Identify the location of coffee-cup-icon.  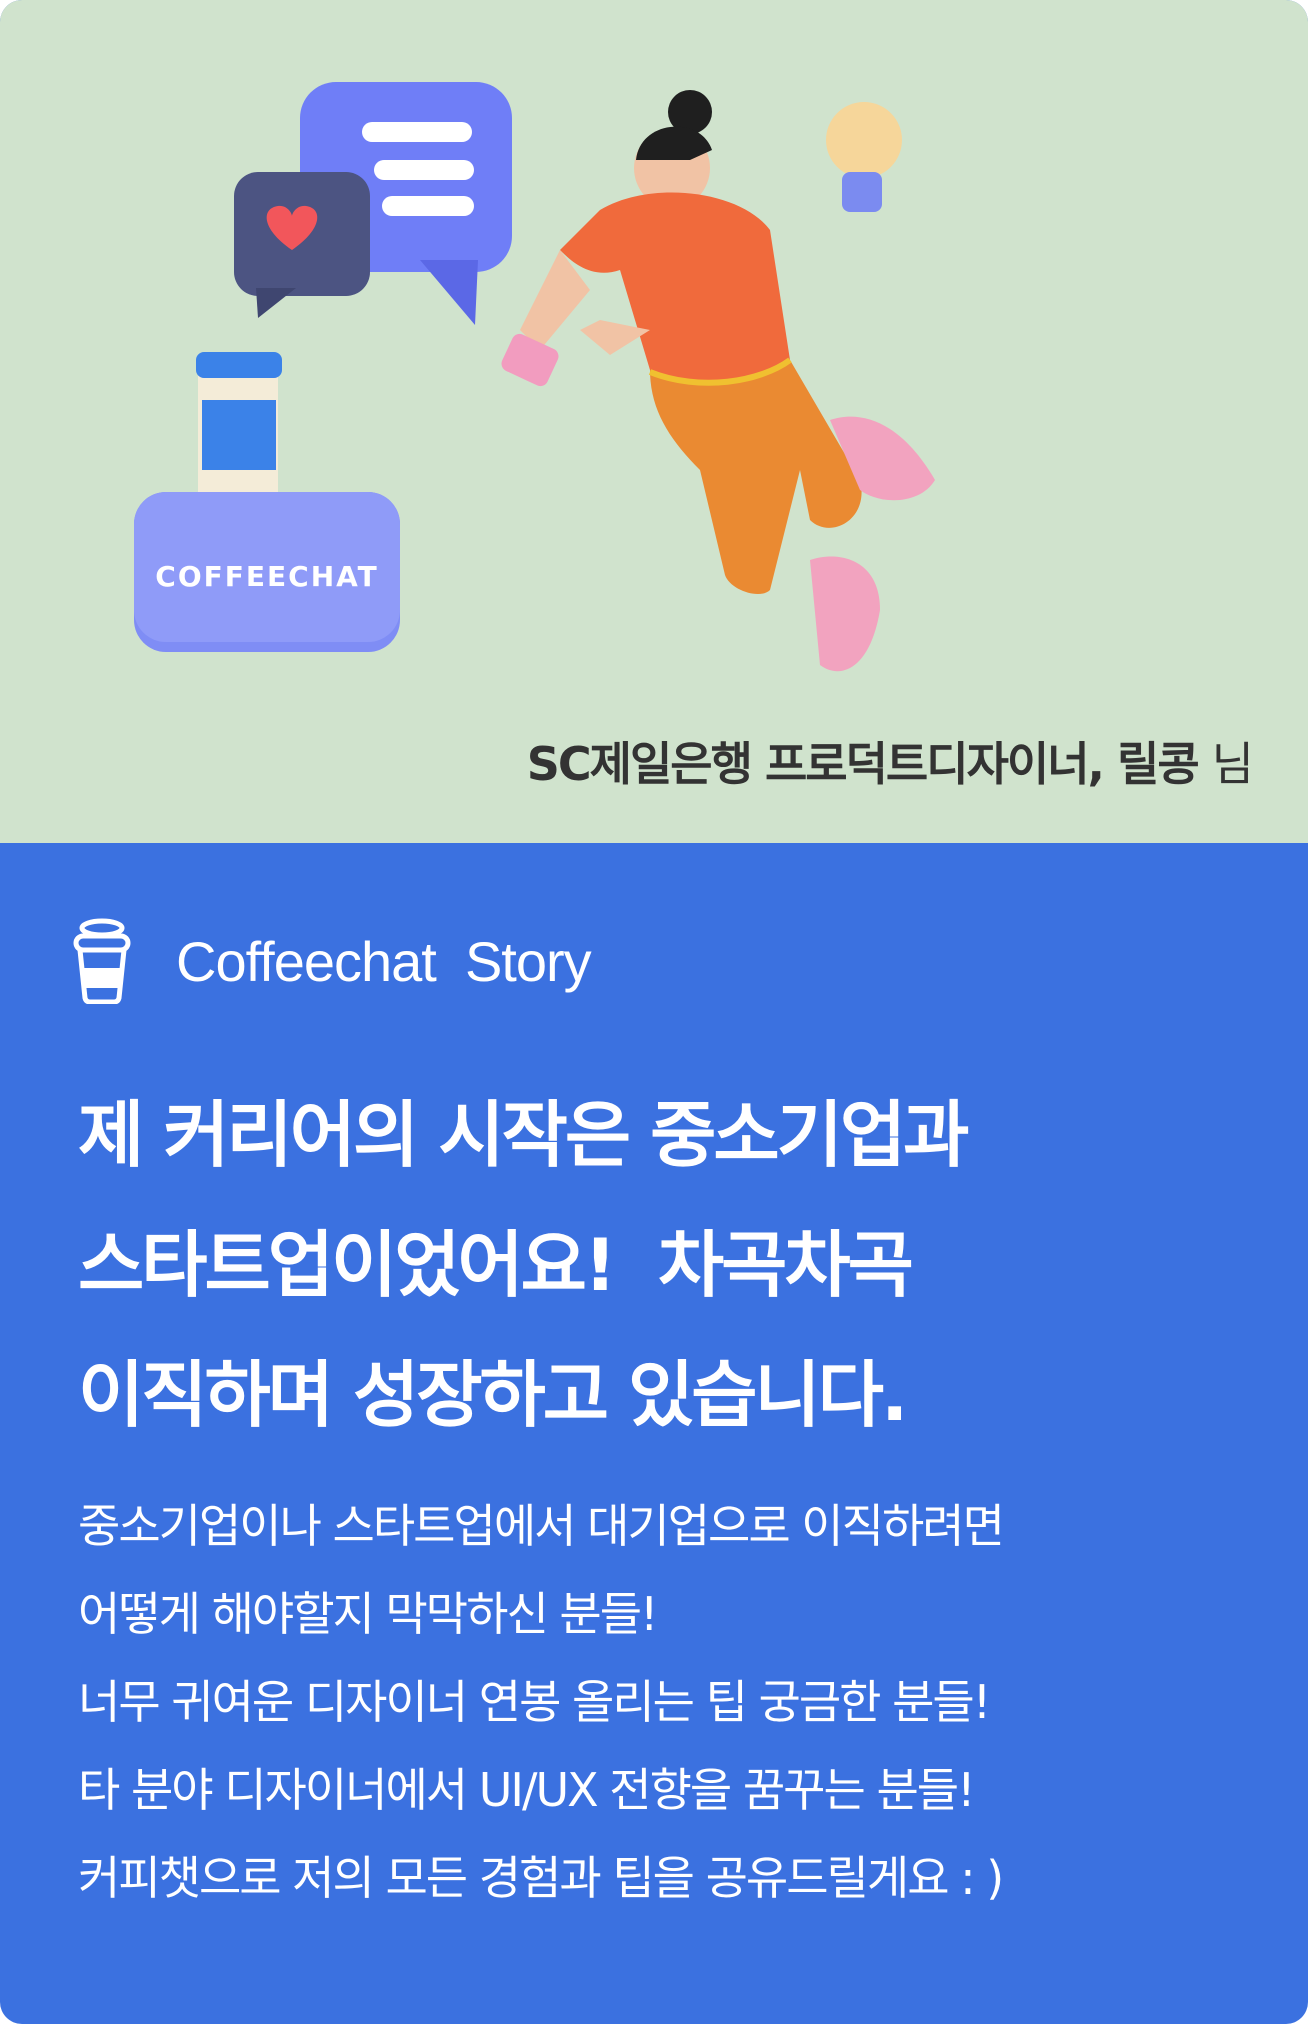
(102, 961).